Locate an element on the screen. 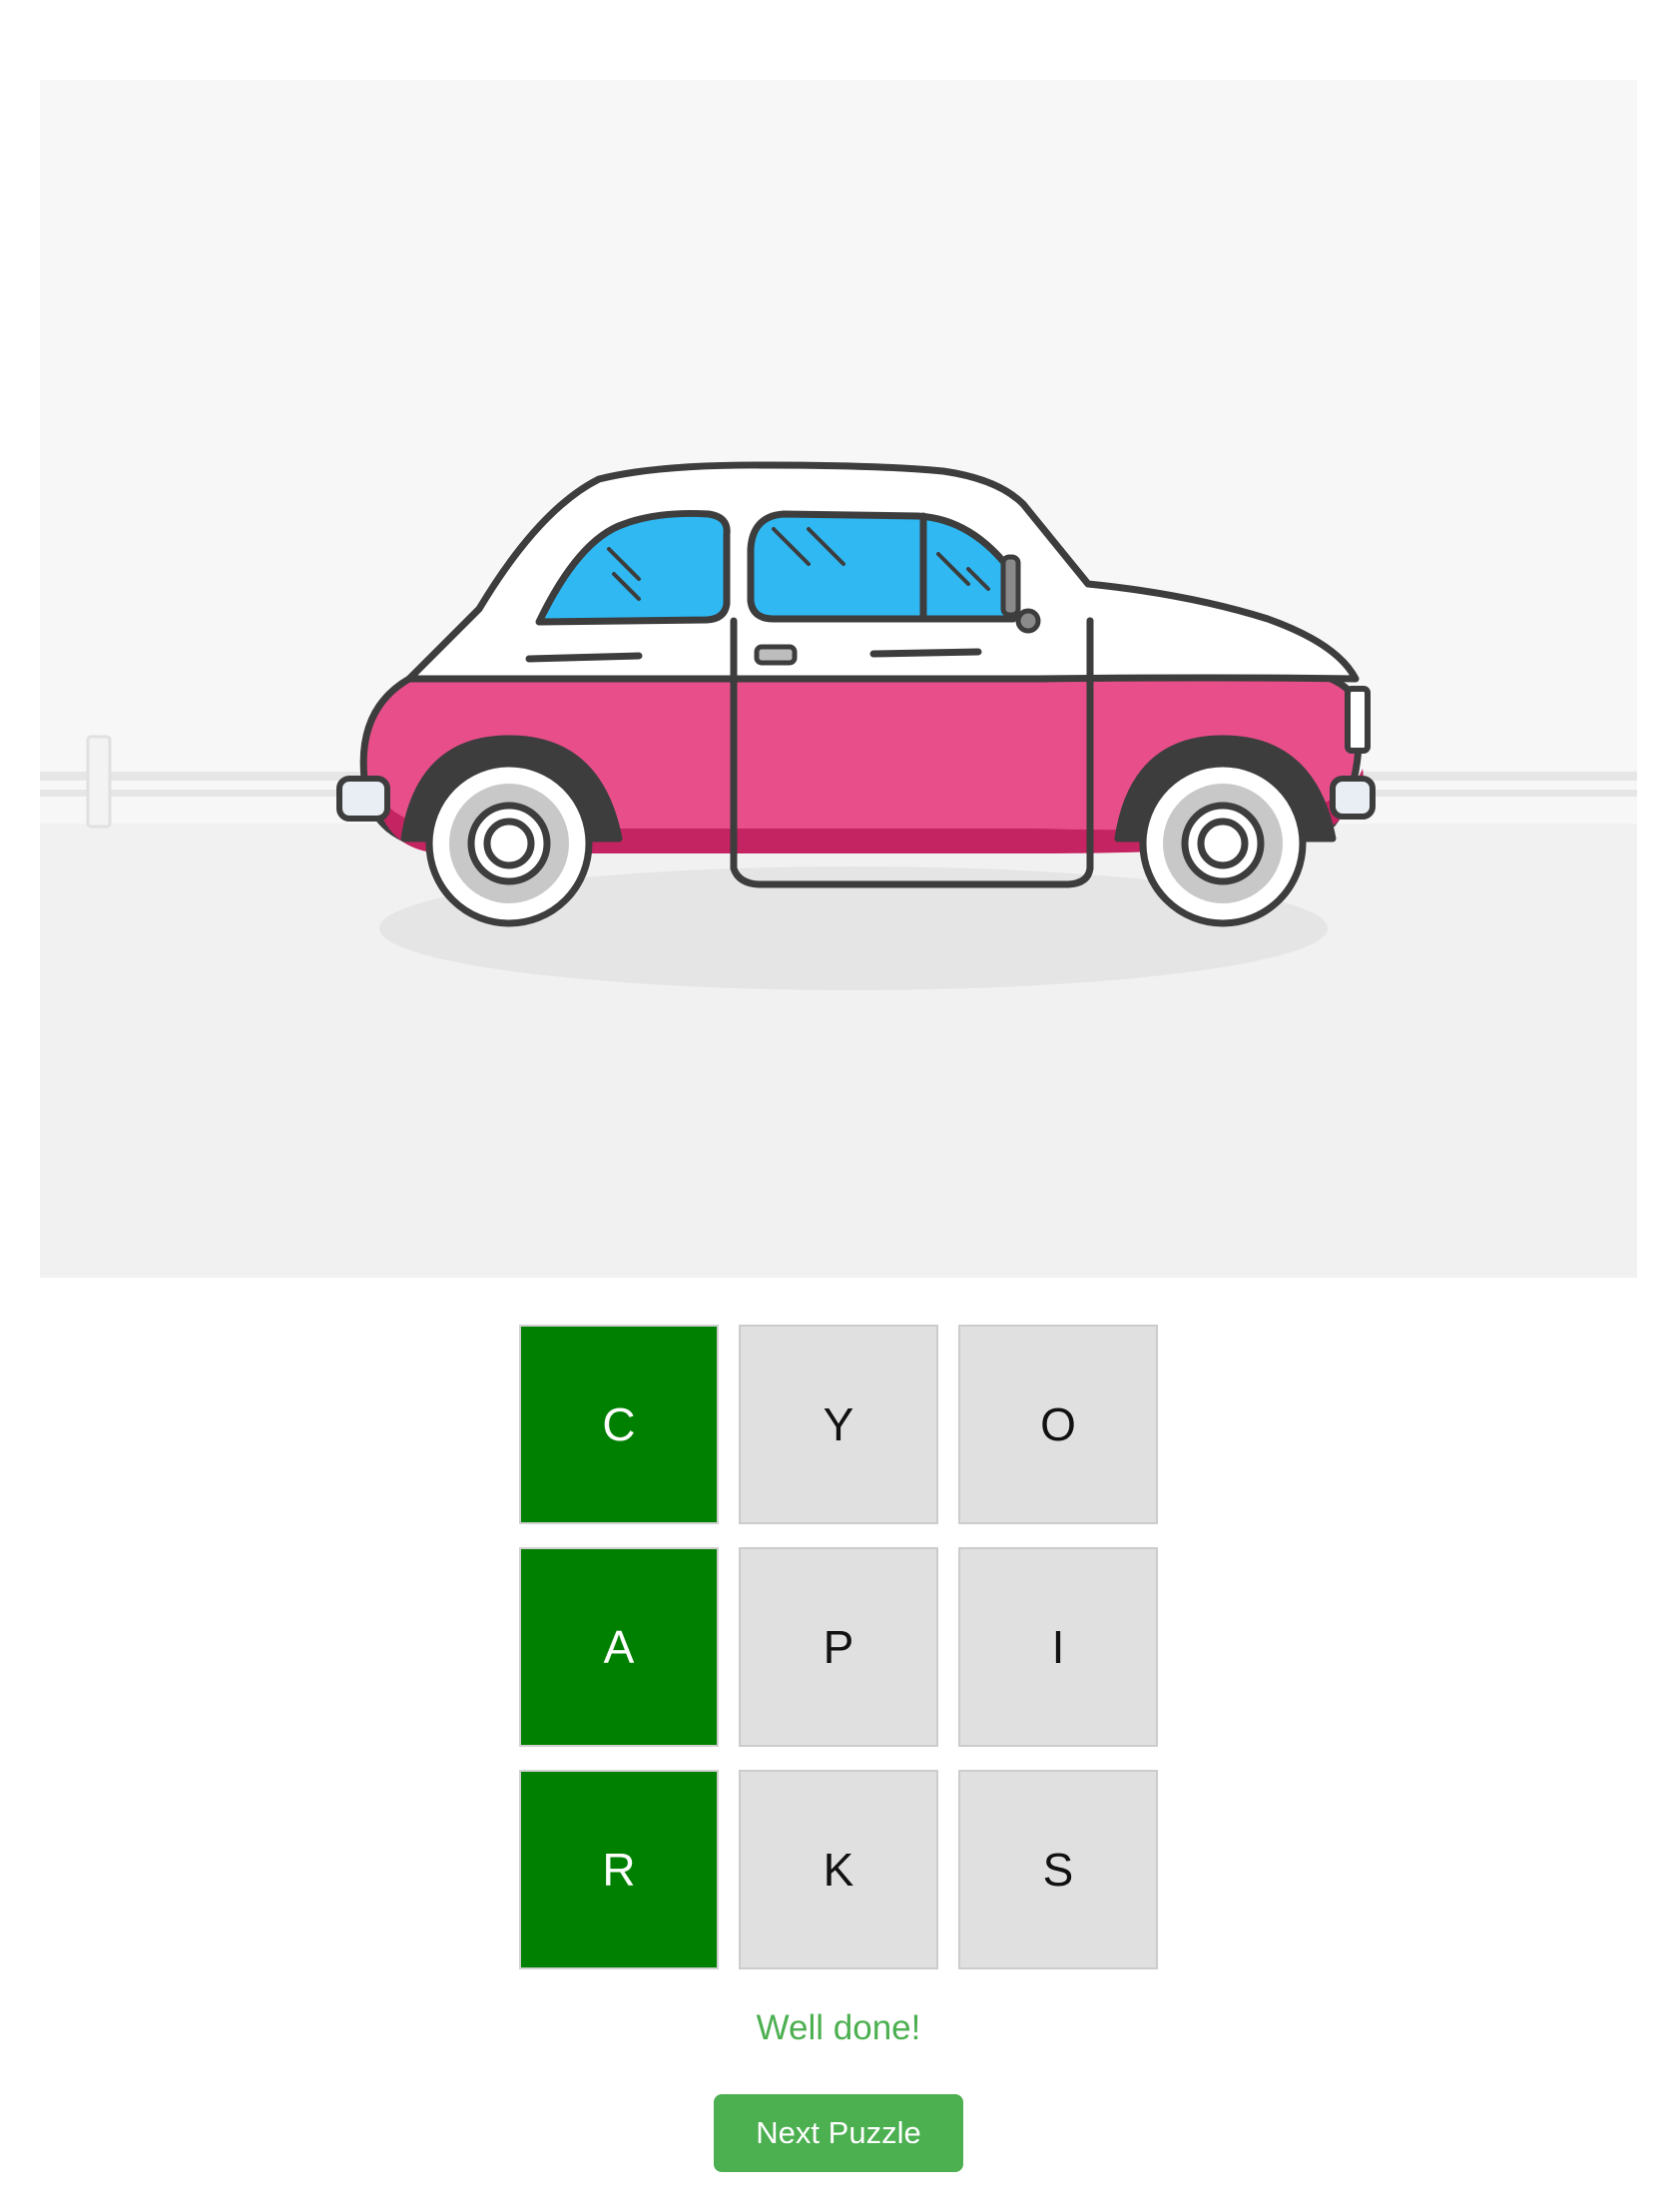 This screenshot has height=2212, width=1677. letter-tile: K is located at coordinates (838, 1869).